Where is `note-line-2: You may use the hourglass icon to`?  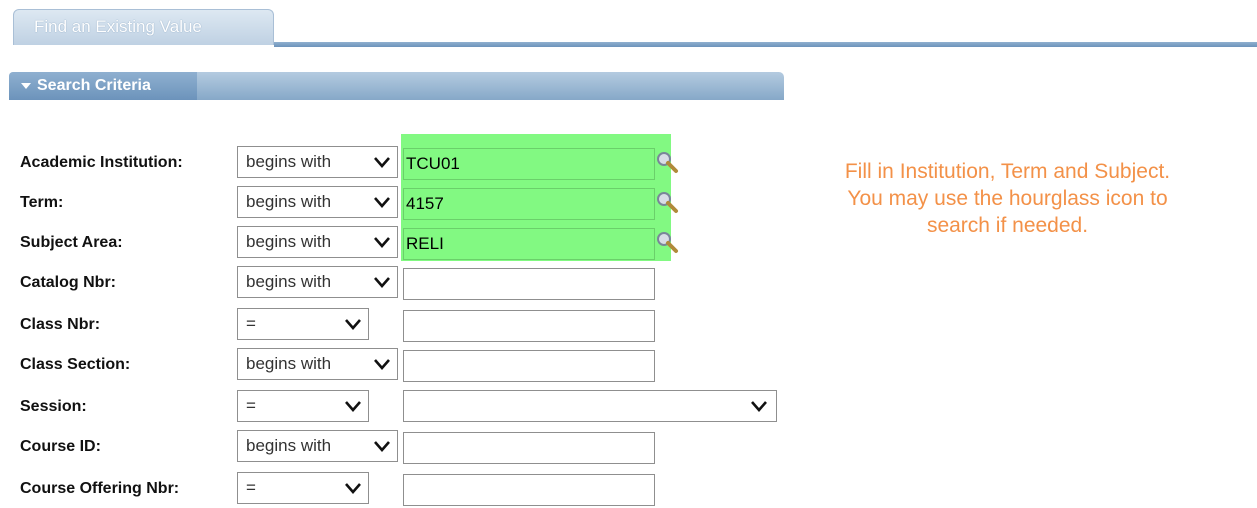 note-line-2: You may use the hourglass icon to is located at coordinates (1007, 198).